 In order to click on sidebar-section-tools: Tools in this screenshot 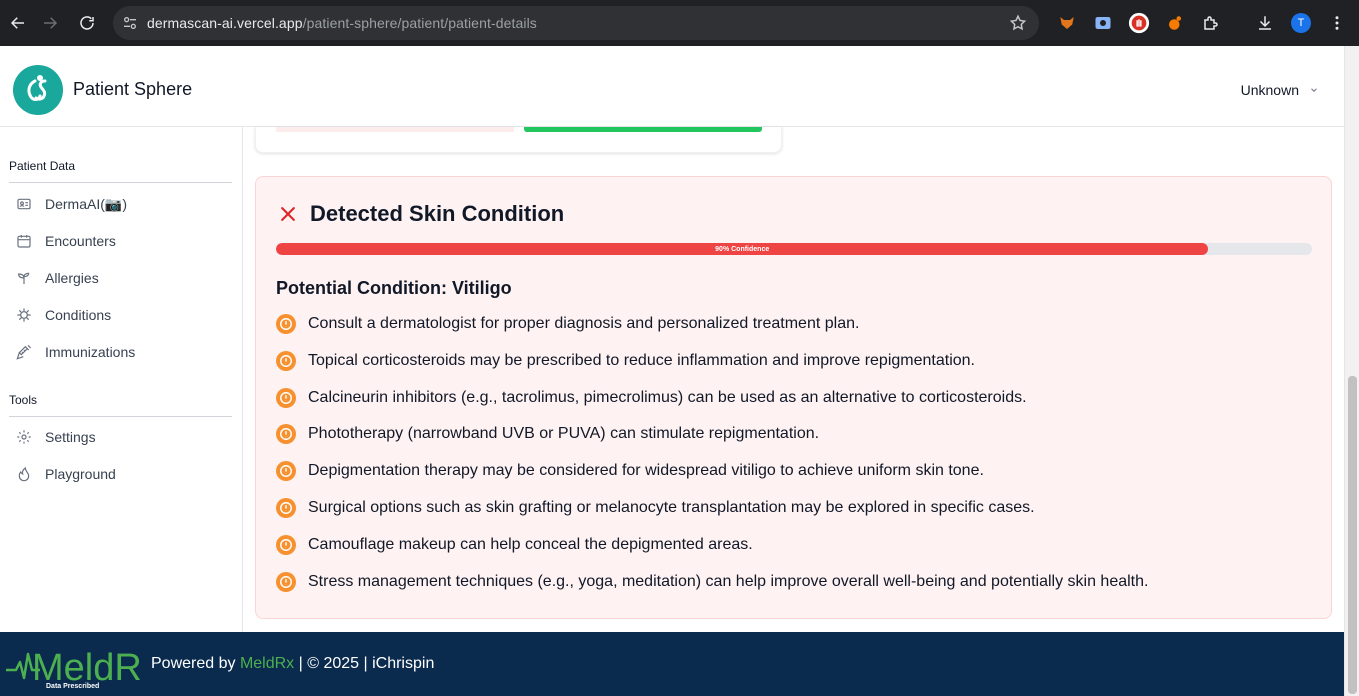, I will do `click(120, 405)`.